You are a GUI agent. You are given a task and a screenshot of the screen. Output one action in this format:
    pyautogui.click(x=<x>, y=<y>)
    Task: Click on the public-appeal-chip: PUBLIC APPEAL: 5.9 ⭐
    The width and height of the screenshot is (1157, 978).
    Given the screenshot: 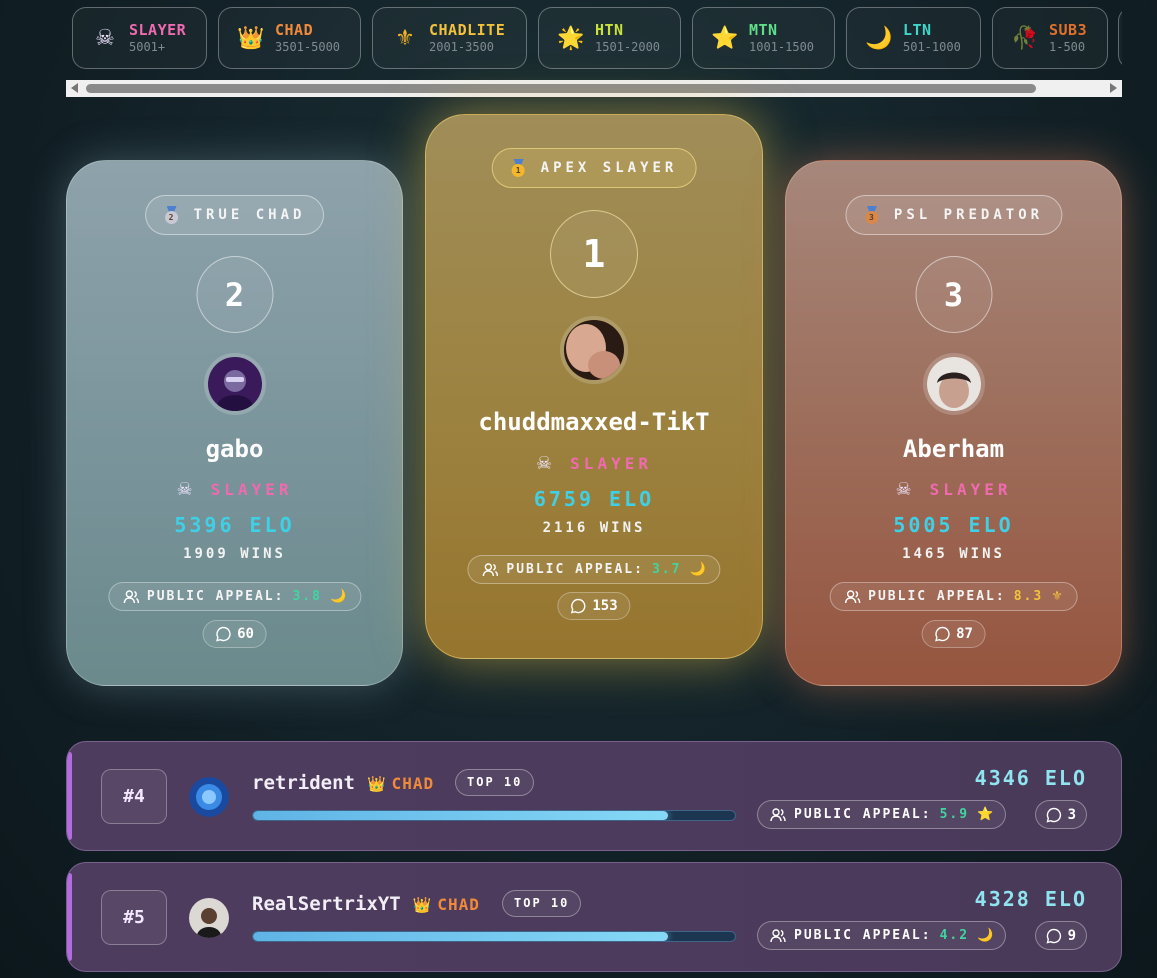 What is the action you would take?
    pyautogui.click(x=882, y=814)
    